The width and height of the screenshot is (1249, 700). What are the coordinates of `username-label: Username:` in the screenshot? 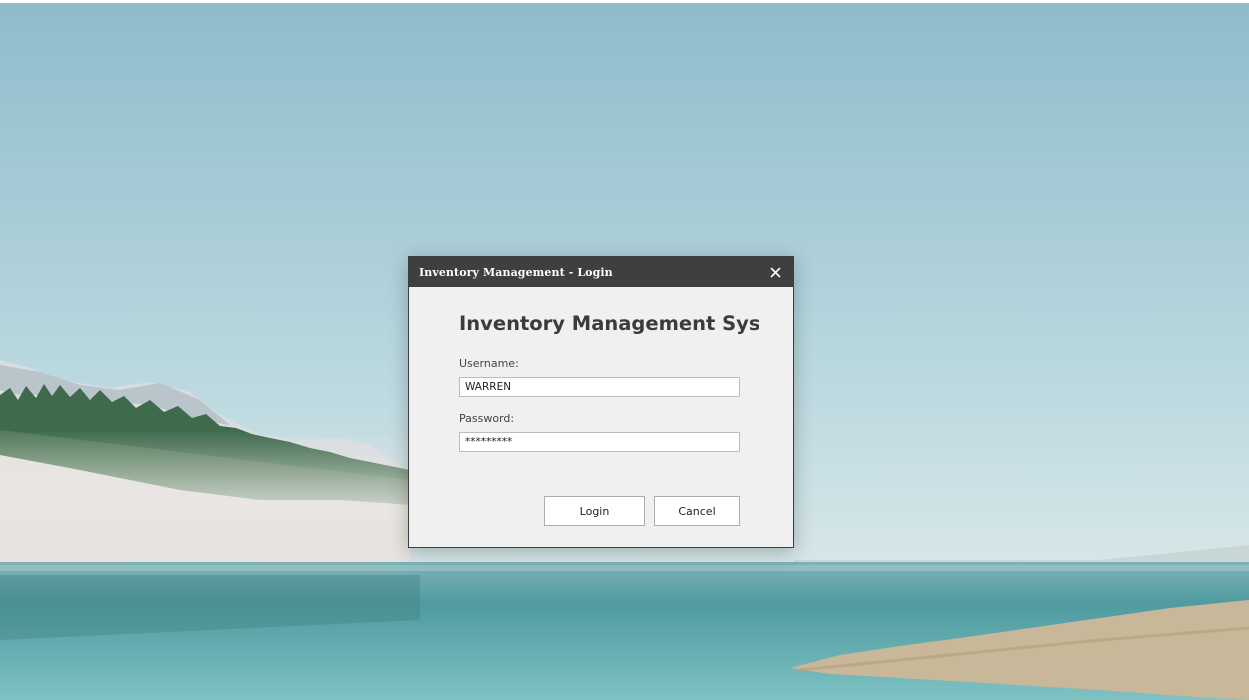 It's located at (489, 363).